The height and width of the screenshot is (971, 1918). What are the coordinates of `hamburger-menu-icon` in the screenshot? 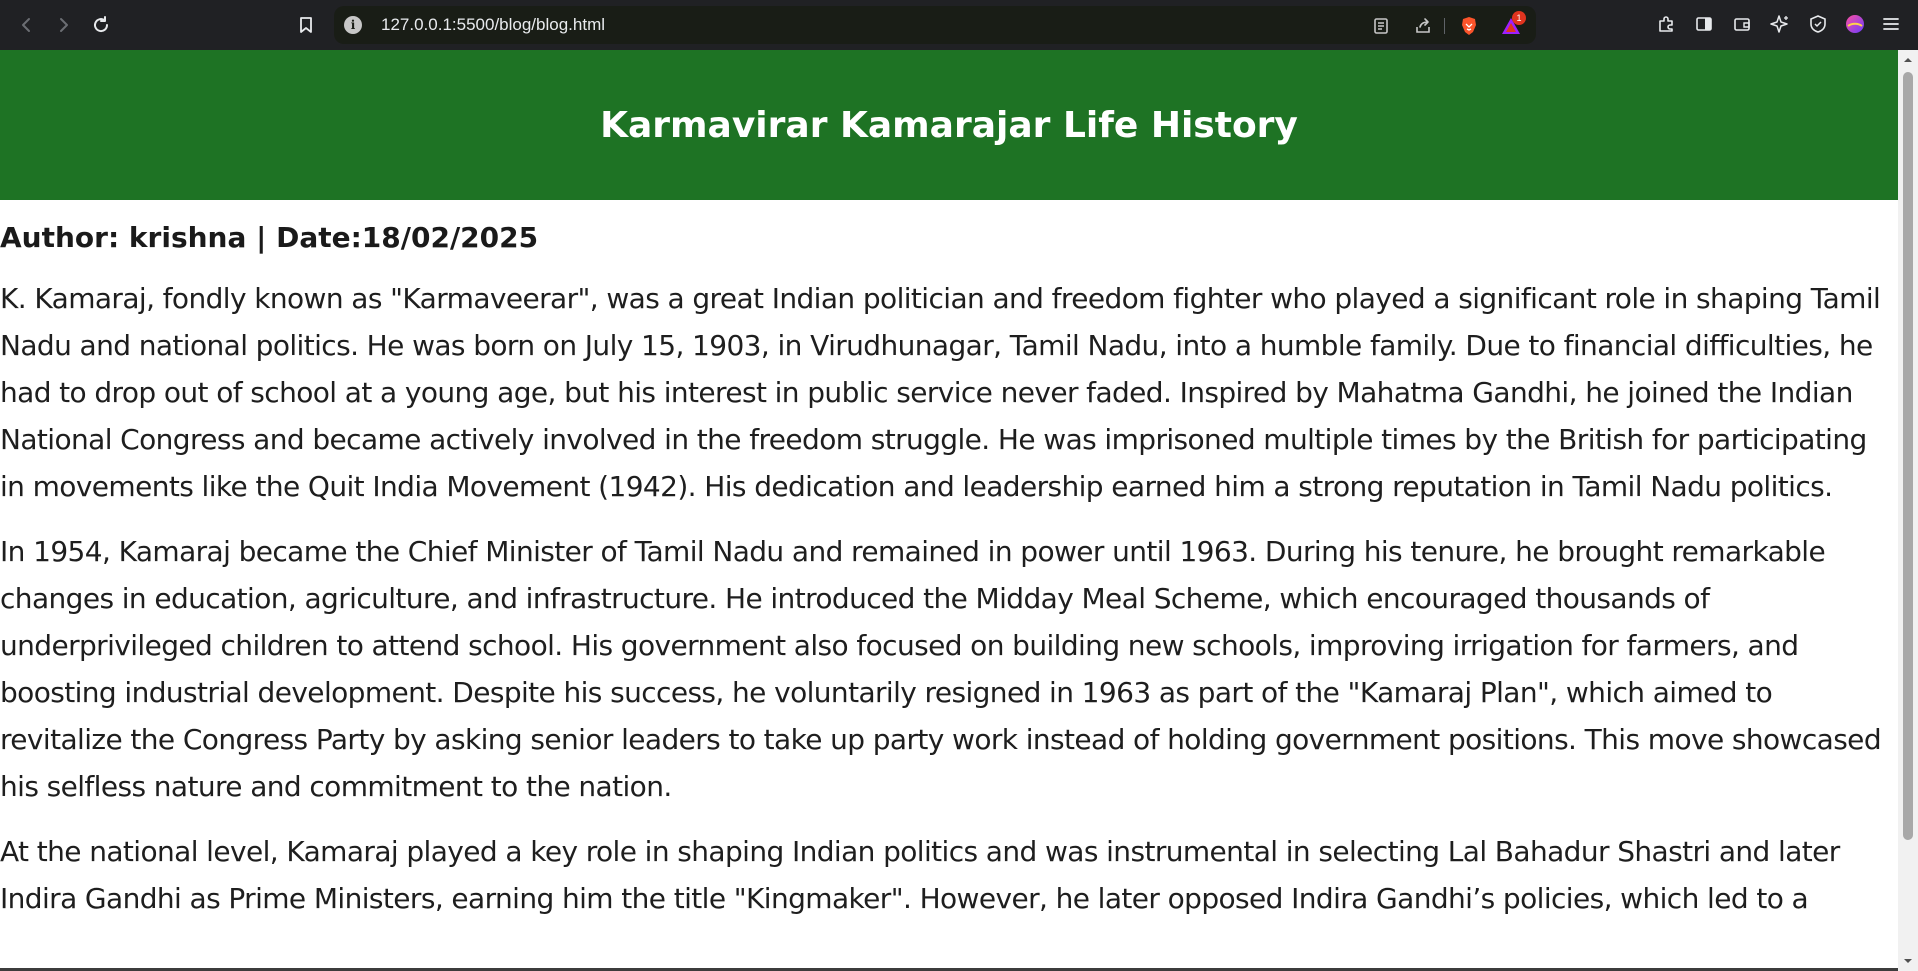 It's located at (1891, 24).